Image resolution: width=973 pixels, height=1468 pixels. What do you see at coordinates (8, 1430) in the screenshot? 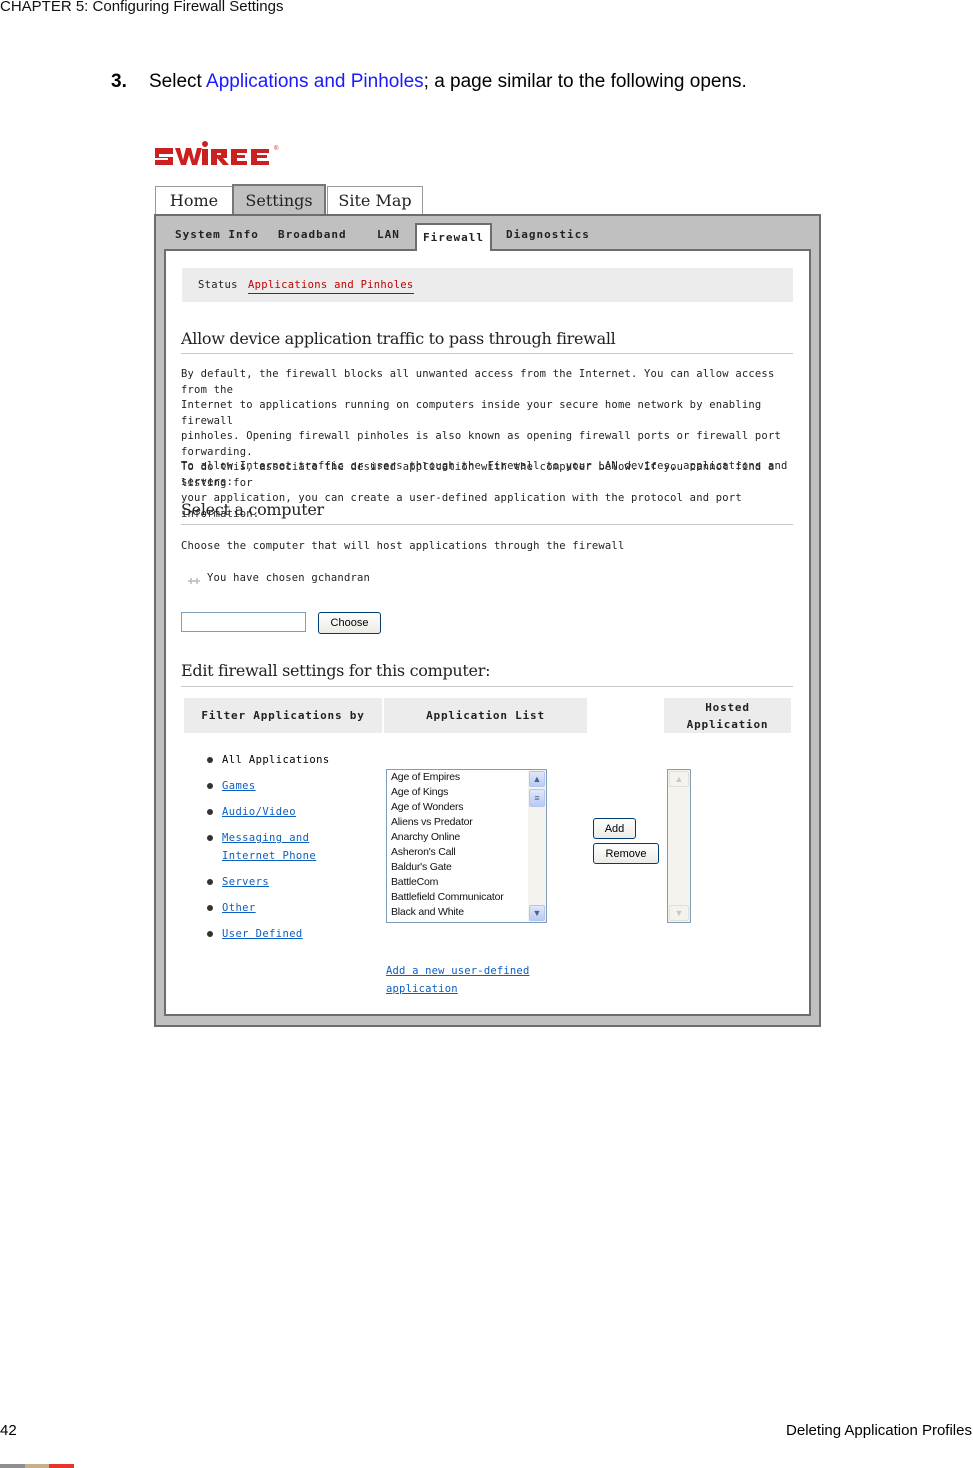
I see `page-number: 42` at bounding box center [8, 1430].